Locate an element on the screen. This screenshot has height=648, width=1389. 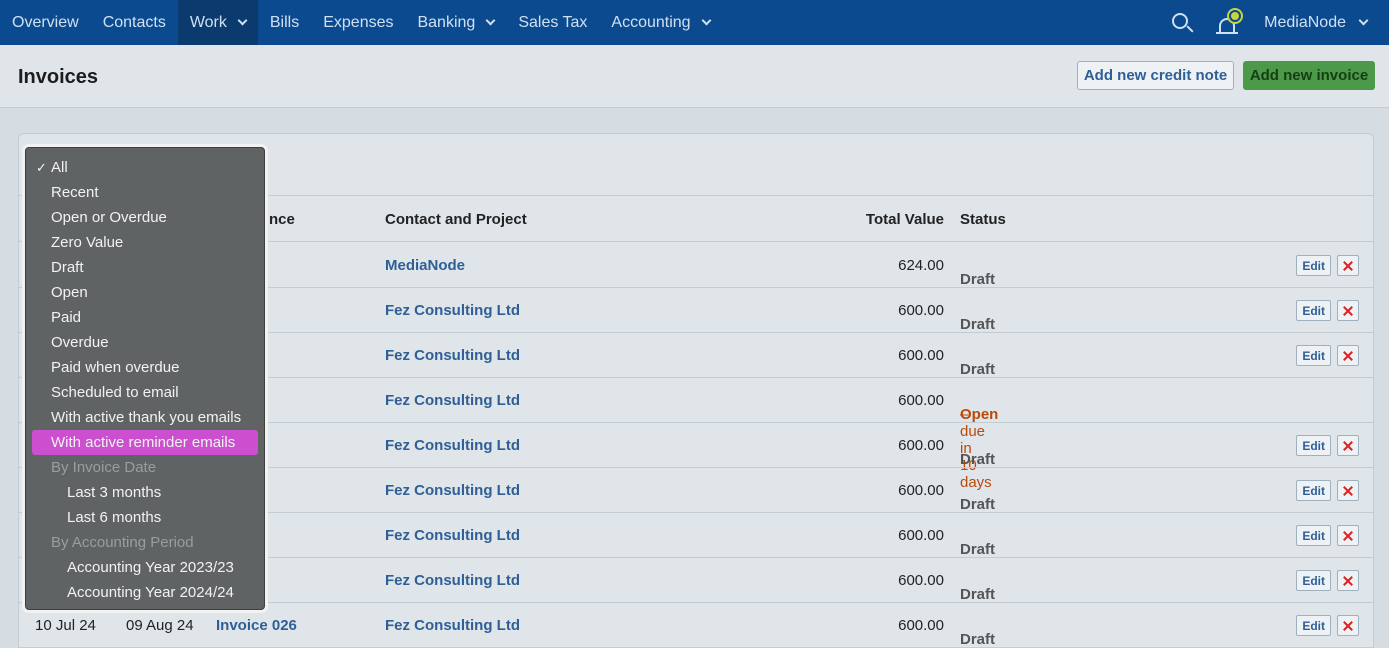
nav-item-contacts: Contacts is located at coordinates (134, 22).